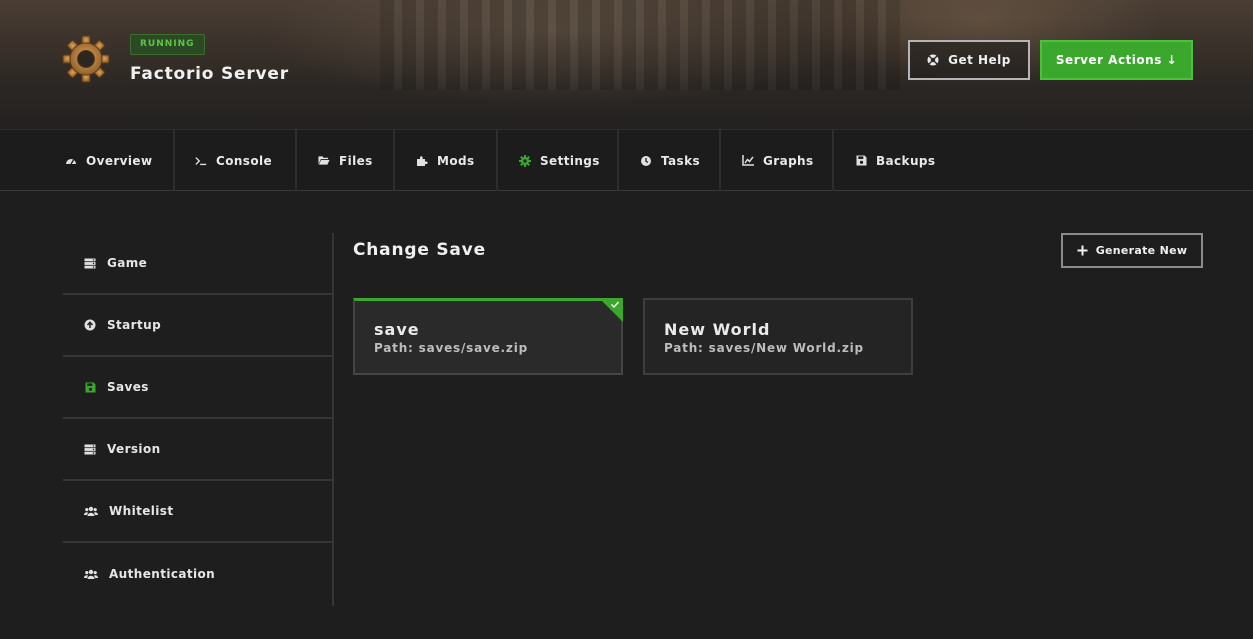 Image resolution: width=1253 pixels, height=639 pixels. What do you see at coordinates (397, 329) in the screenshot?
I see `save-name: save` at bounding box center [397, 329].